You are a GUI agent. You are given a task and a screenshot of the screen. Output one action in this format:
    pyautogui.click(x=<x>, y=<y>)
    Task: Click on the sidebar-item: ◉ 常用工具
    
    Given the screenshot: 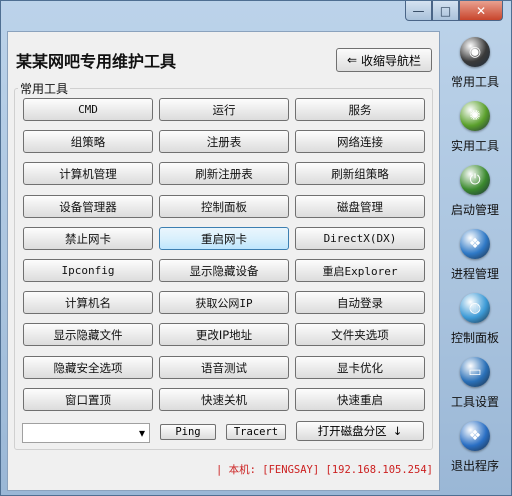 What is the action you would take?
    pyautogui.click(x=475, y=63)
    